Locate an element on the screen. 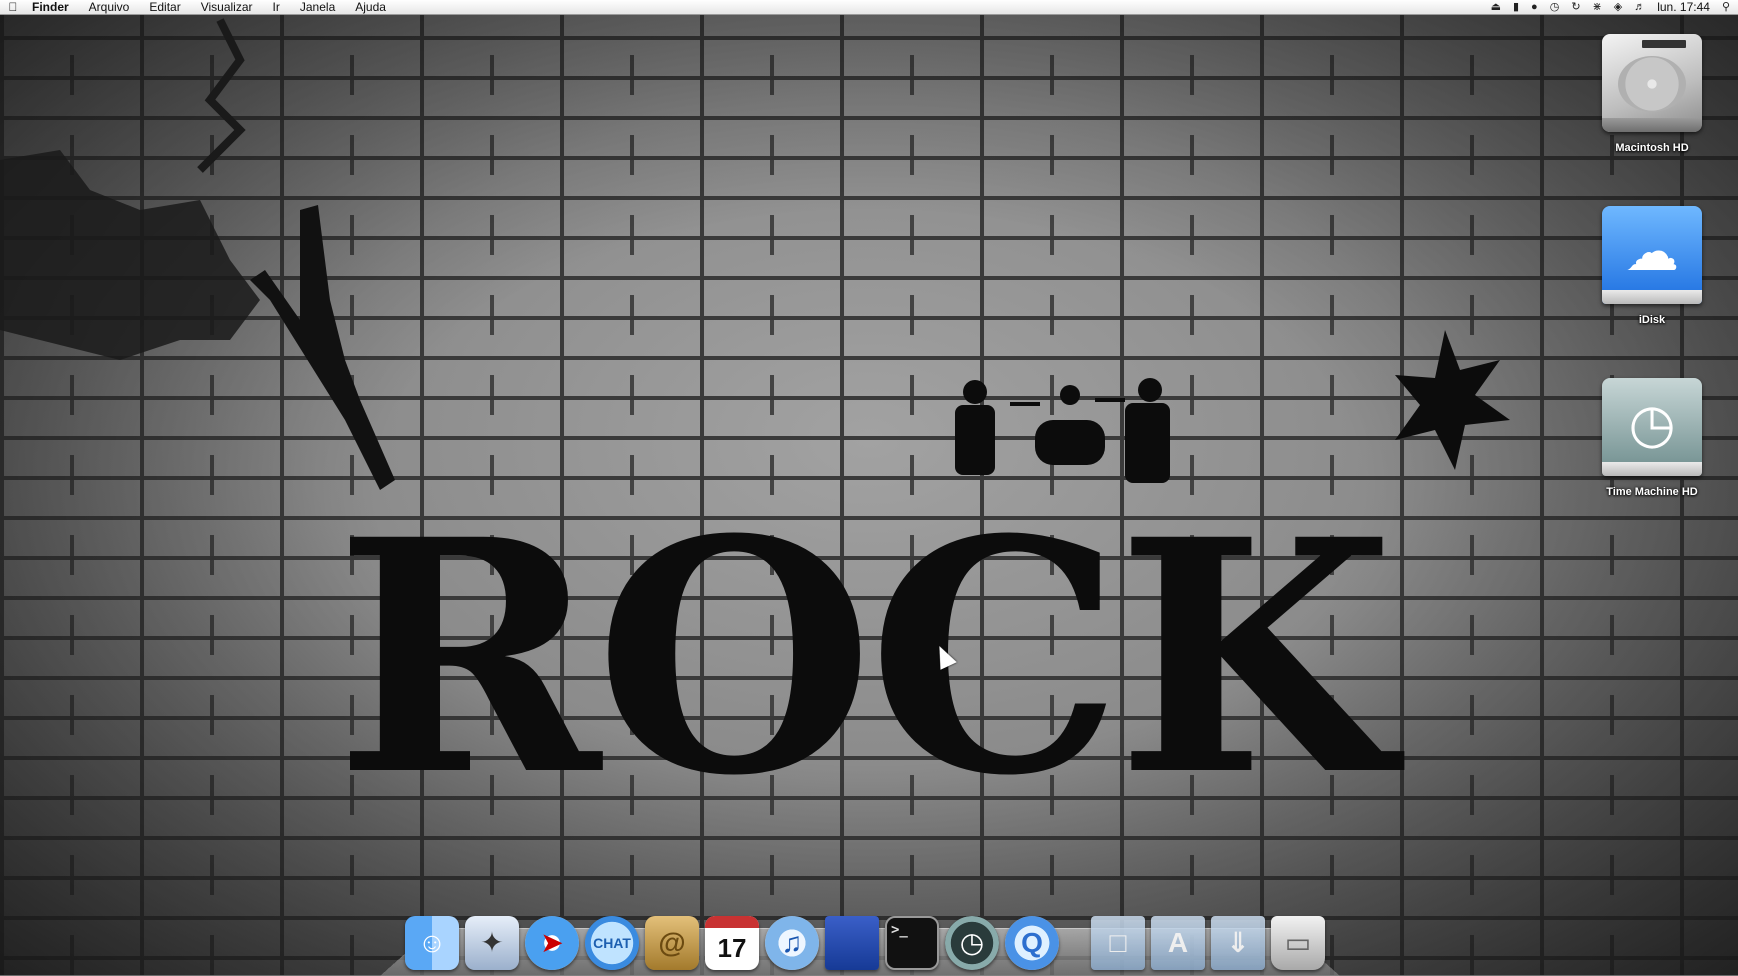  terminal-prompt: >_ is located at coordinates (899, 930).